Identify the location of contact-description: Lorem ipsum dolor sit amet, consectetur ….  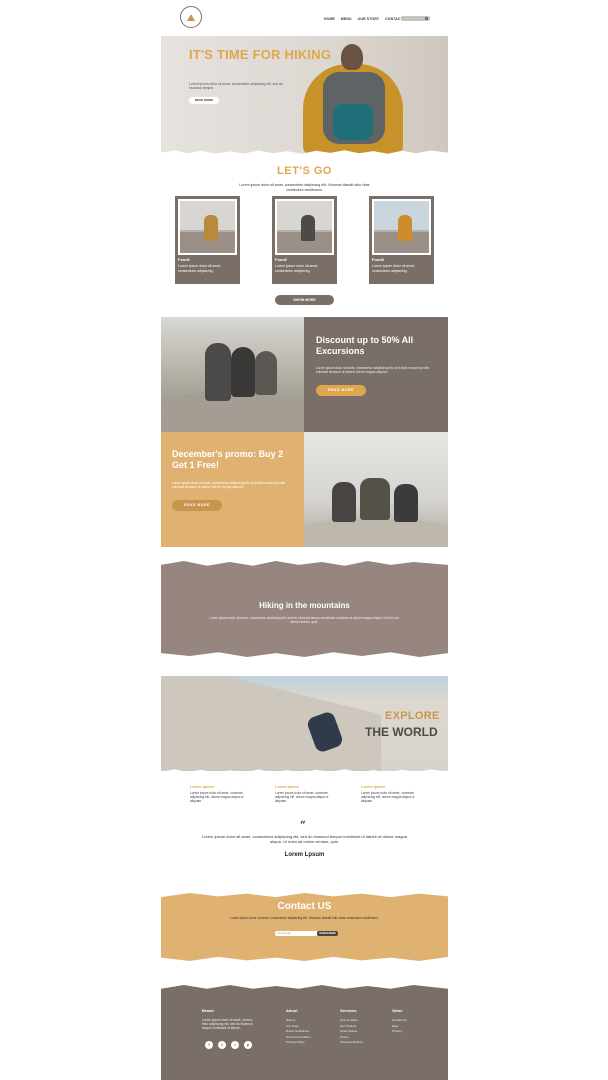
(304, 918).